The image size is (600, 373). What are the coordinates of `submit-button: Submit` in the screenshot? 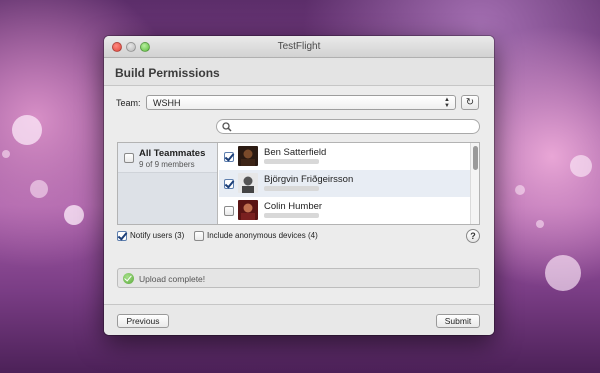 It's located at (458, 321).